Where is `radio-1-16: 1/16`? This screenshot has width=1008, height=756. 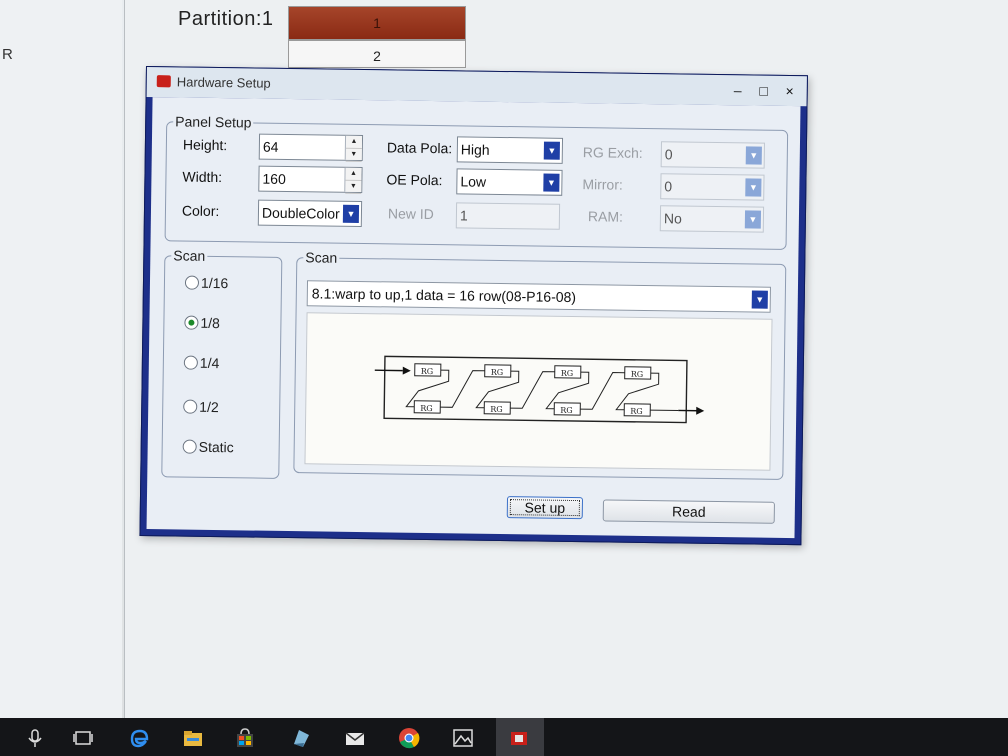
radio-1-16: 1/16 is located at coordinates (206, 283).